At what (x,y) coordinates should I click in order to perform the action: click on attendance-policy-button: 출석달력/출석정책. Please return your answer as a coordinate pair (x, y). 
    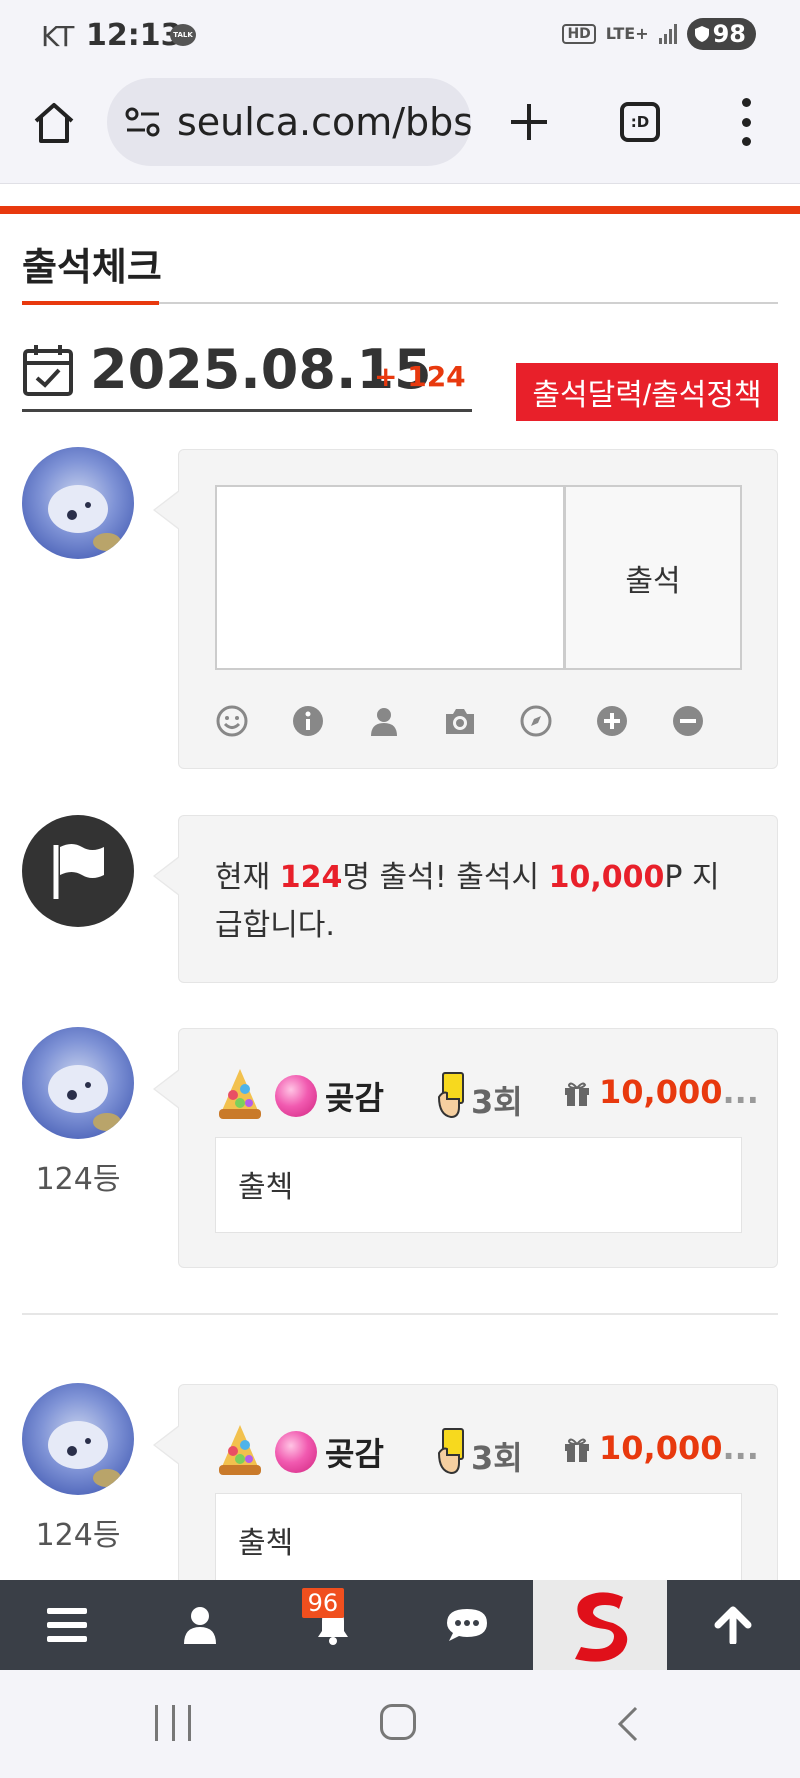
    Looking at the image, I should click on (647, 392).